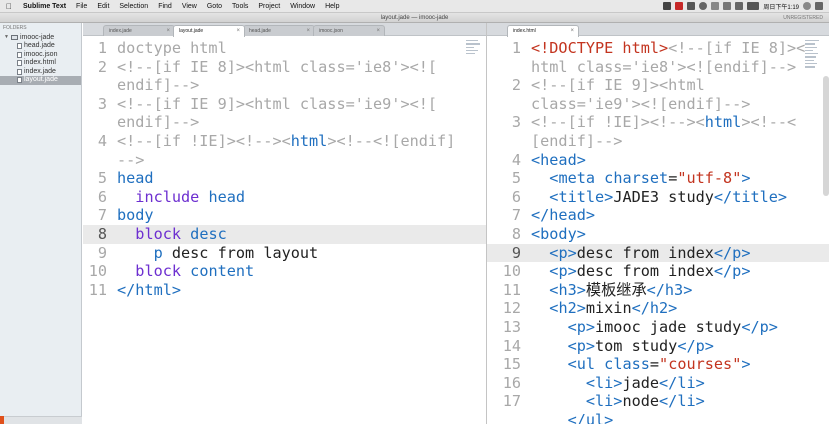 This screenshot has width=829, height=424. What do you see at coordinates (474, 48) in the screenshot?
I see `left-minimap` at bounding box center [474, 48].